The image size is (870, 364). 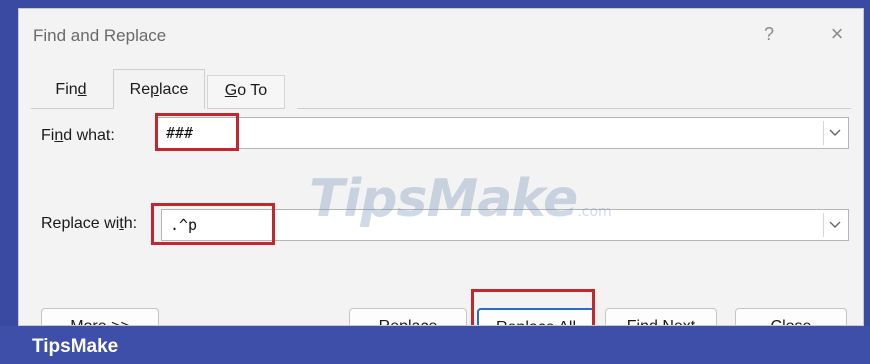 I want to click on footer-brand: TipsMake, so click(x=75, y=346).